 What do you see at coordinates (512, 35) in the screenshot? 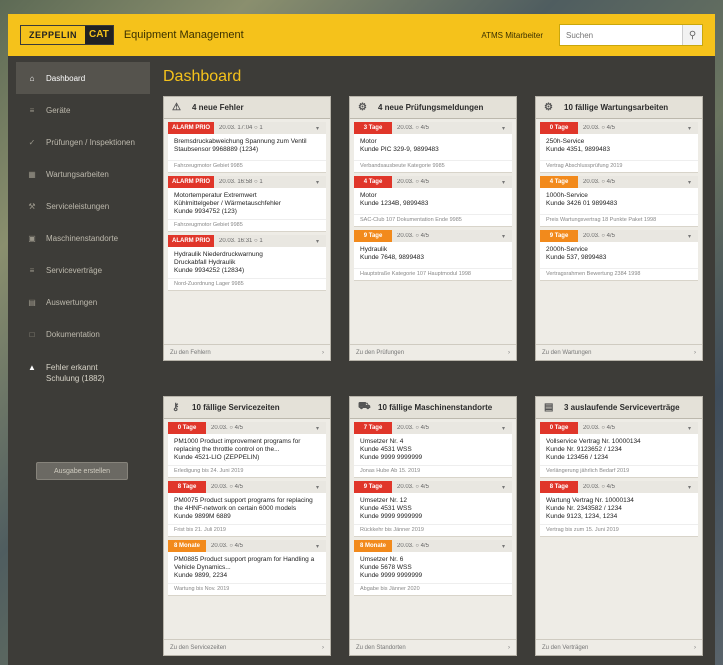
I see `user-name: ATMS Mitarbeiter` at bounding box center [512, 35].